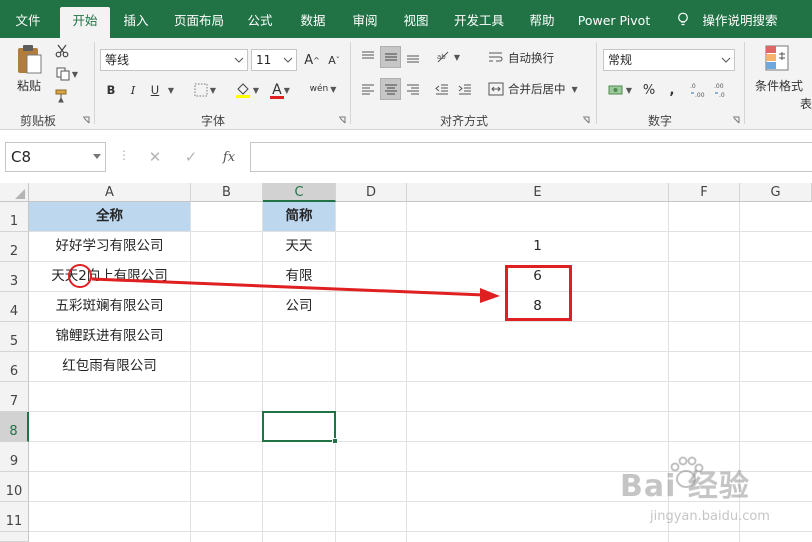 The height and width of the screenshot is (542, 812). Describe the element at coordinates (170, 90) in the screenshot. I see `underline-dropdown: ▼` at that location.